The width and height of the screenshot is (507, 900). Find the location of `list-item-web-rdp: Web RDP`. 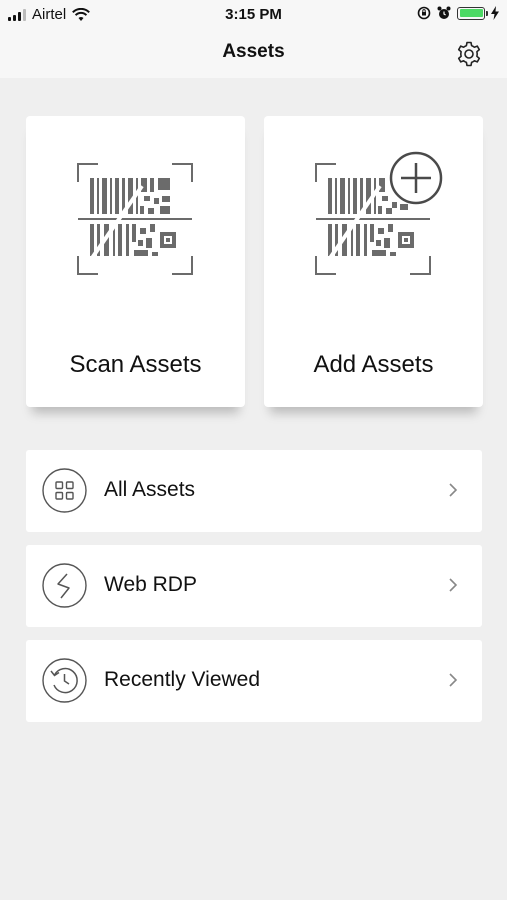

list-item-web-rdp: Web RDP is located at coordinates (254, 586).